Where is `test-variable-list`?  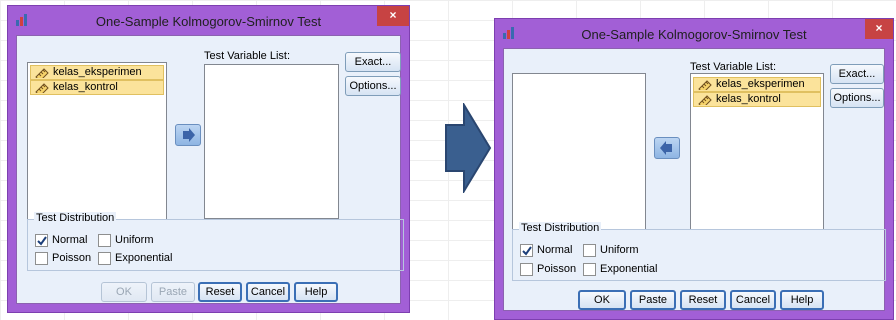 test-variable-list is located at coordinates (271, 141).